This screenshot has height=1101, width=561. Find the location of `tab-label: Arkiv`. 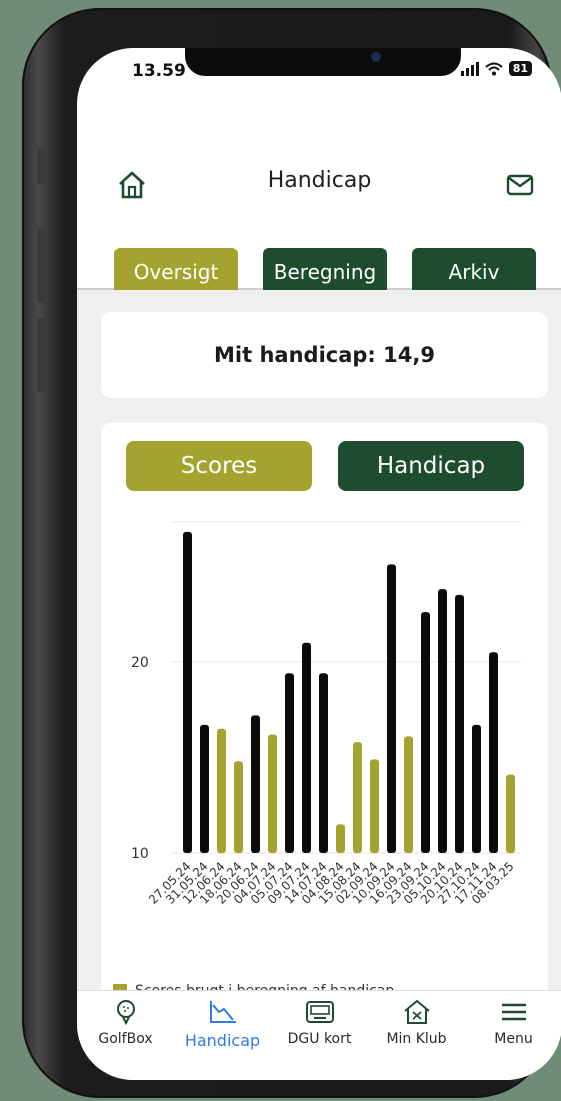

tab-label: Arkiv is located at coordinates (474, 272).